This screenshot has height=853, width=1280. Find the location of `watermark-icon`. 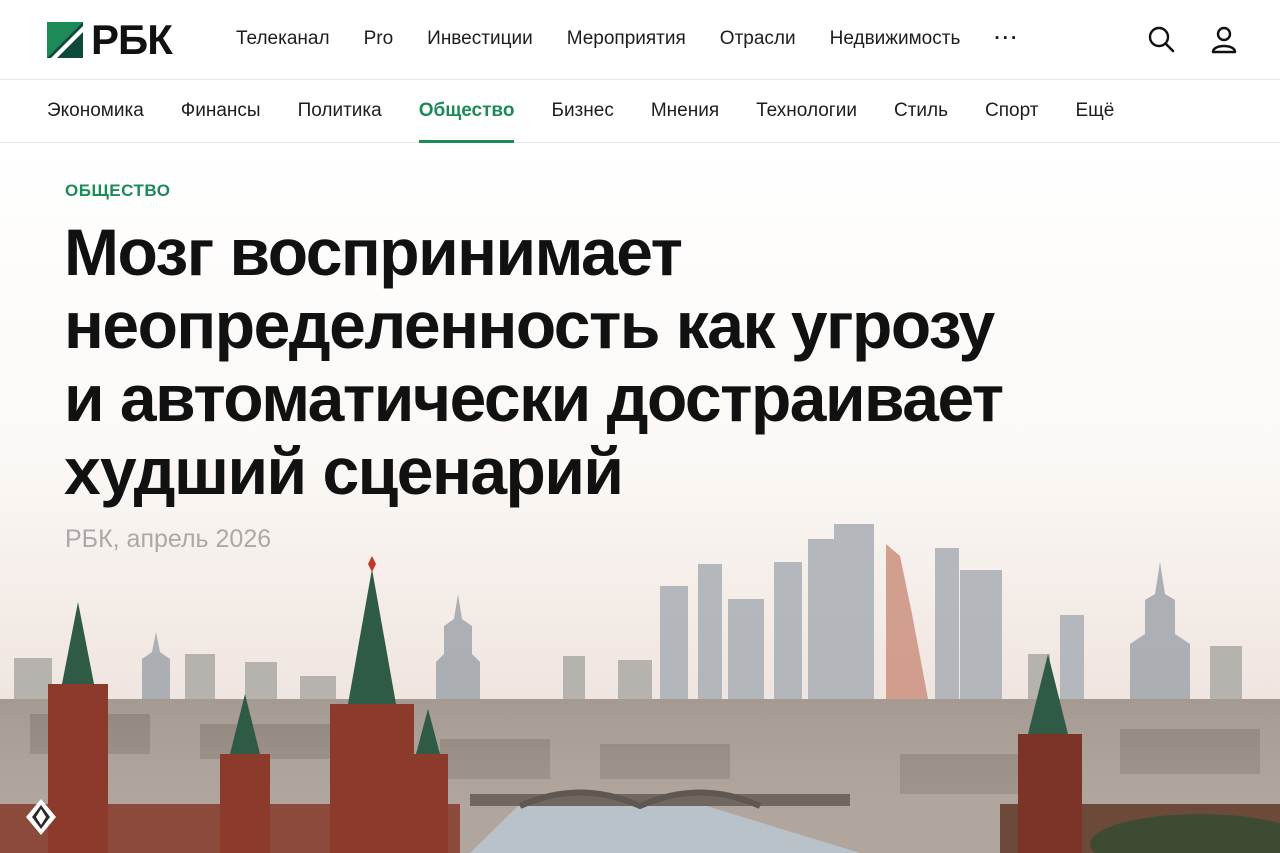

watermark-icon is located at coordinates (41, 817).